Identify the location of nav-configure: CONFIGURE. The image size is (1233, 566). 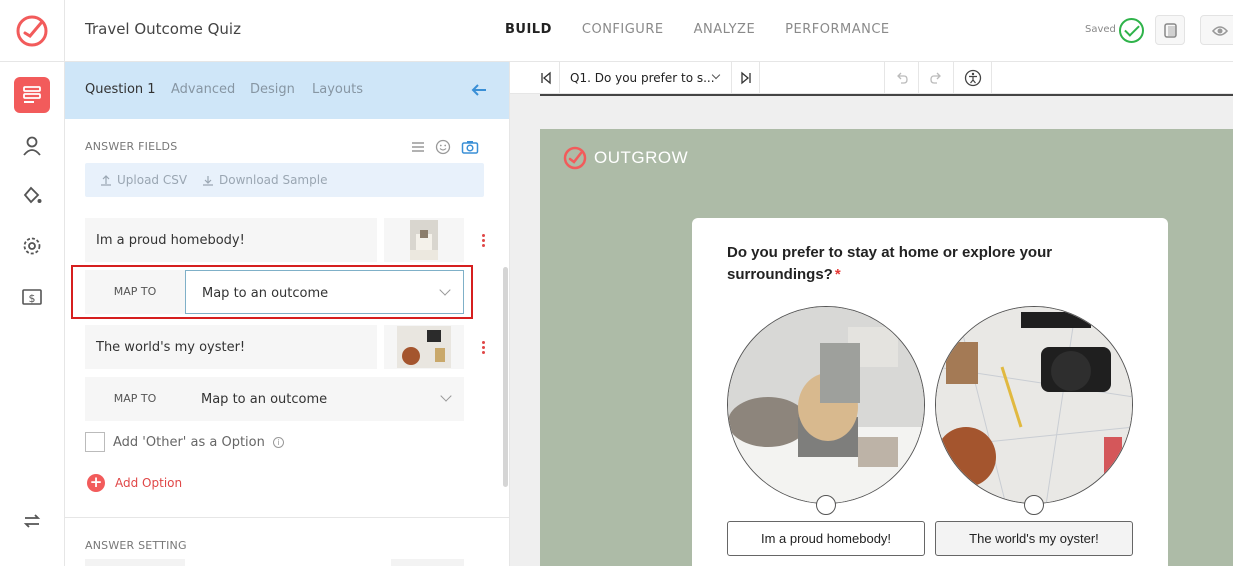
(623, 29).